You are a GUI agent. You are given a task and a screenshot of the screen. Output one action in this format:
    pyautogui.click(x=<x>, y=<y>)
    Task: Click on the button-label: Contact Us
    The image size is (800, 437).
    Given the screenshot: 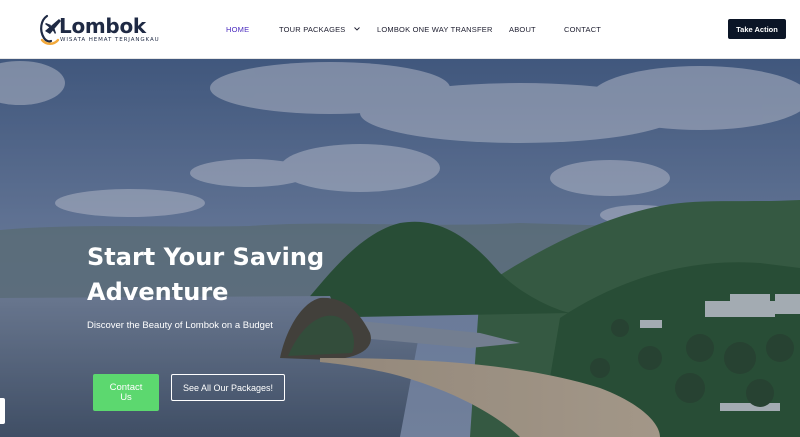 What is the action you would take?
    pyautogui.click(x=126, y=392)
    